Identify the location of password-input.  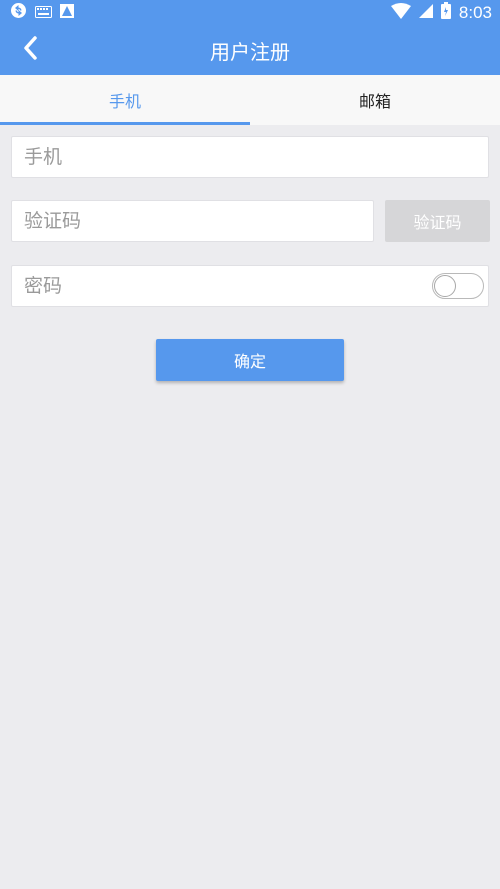
(224, 286).